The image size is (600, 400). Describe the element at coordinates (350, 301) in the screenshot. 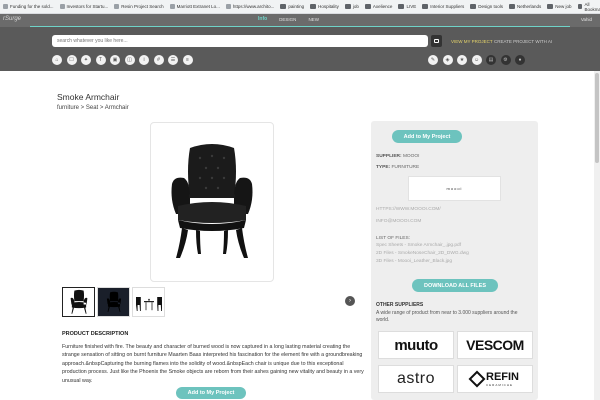

I see `next-image-button: ›` at that location.